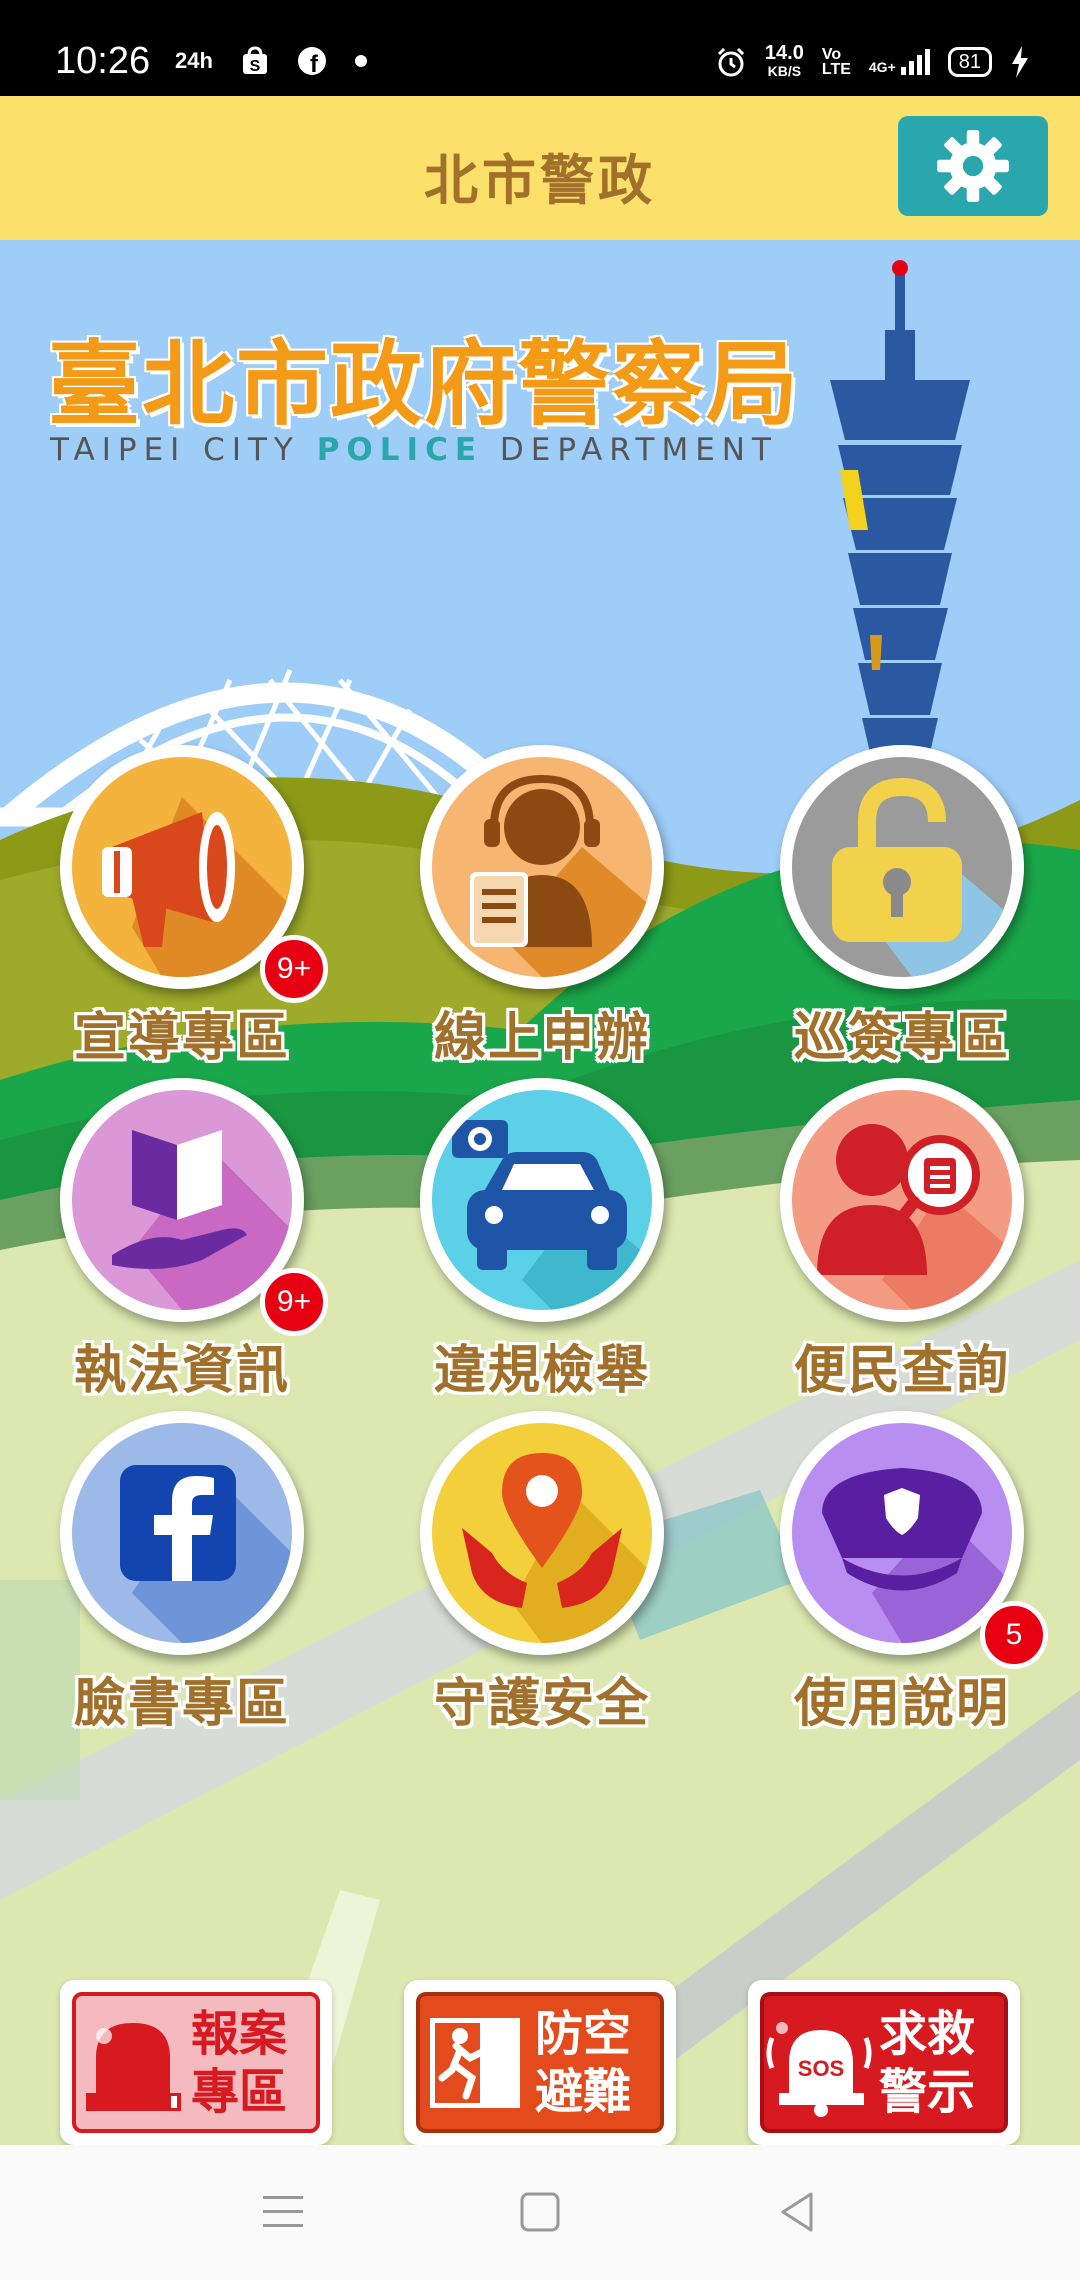  What do you see at coordinates (901, 1371) in the screenshot?
I see `menu-label: 便民查詢` at bounding box center [901, 1371].